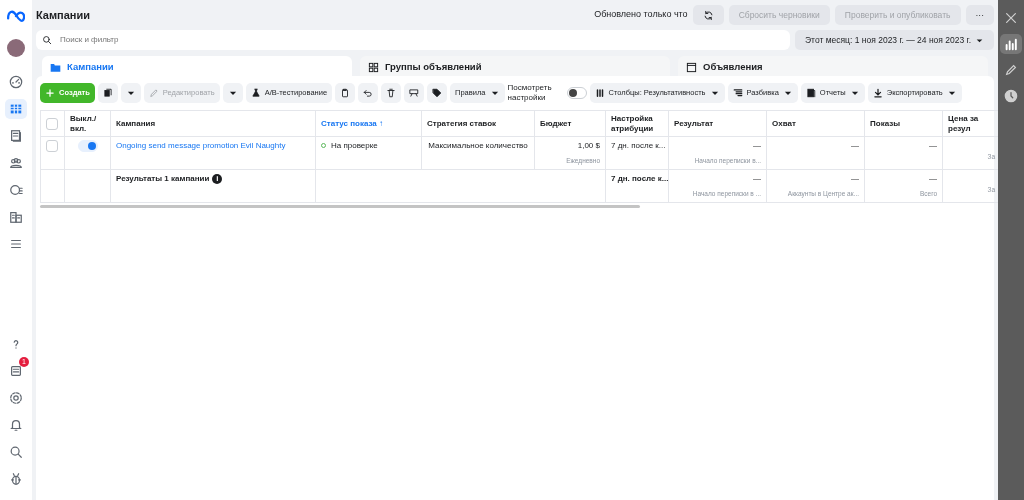 This screenshot has height=500, width=1024. I want to click on building-icon, so click(16, 217).